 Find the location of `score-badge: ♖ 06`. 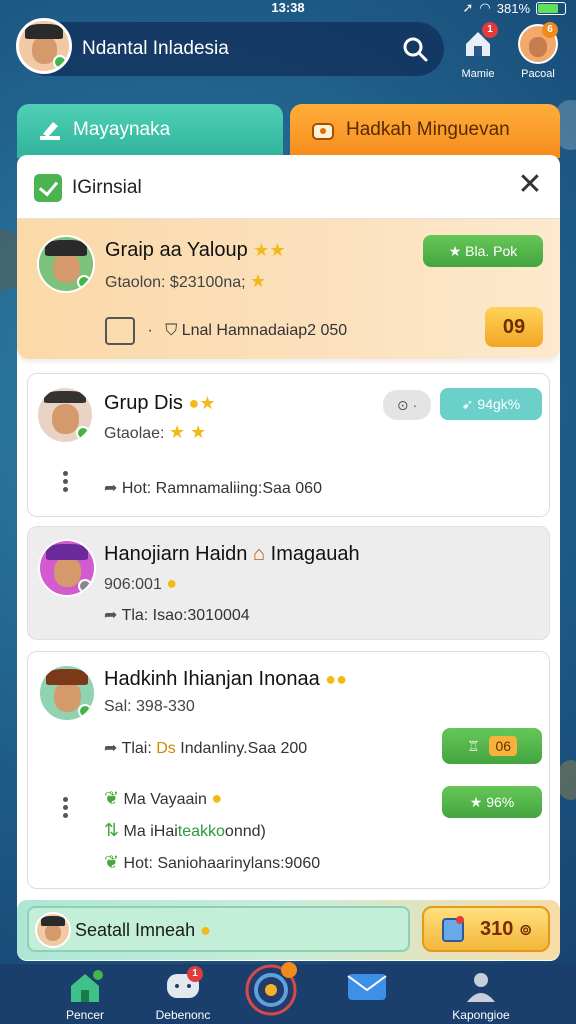

score-badge: ♖ 06 is located at coordinates (492, 746).